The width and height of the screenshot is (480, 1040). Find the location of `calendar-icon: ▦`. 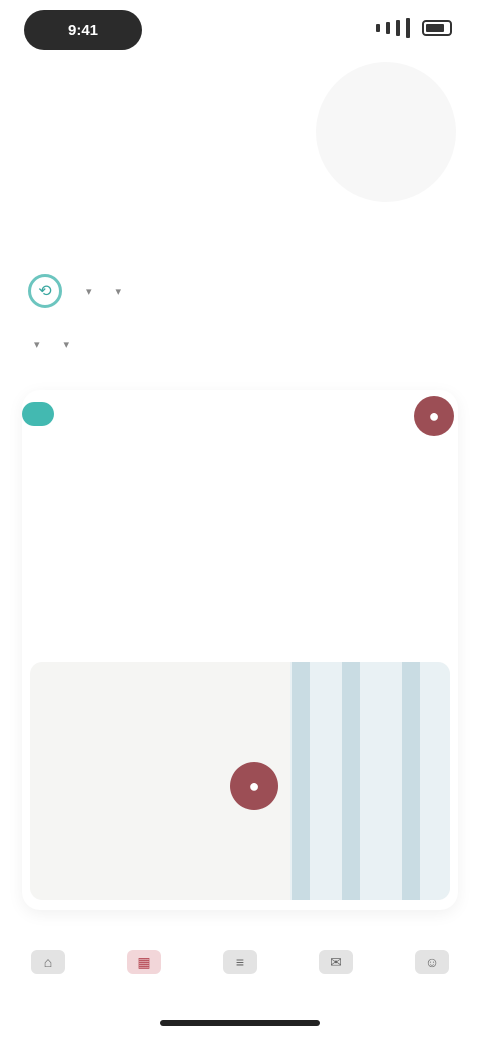

calendar-icon: ▦ is located at coordinates (144, 962).